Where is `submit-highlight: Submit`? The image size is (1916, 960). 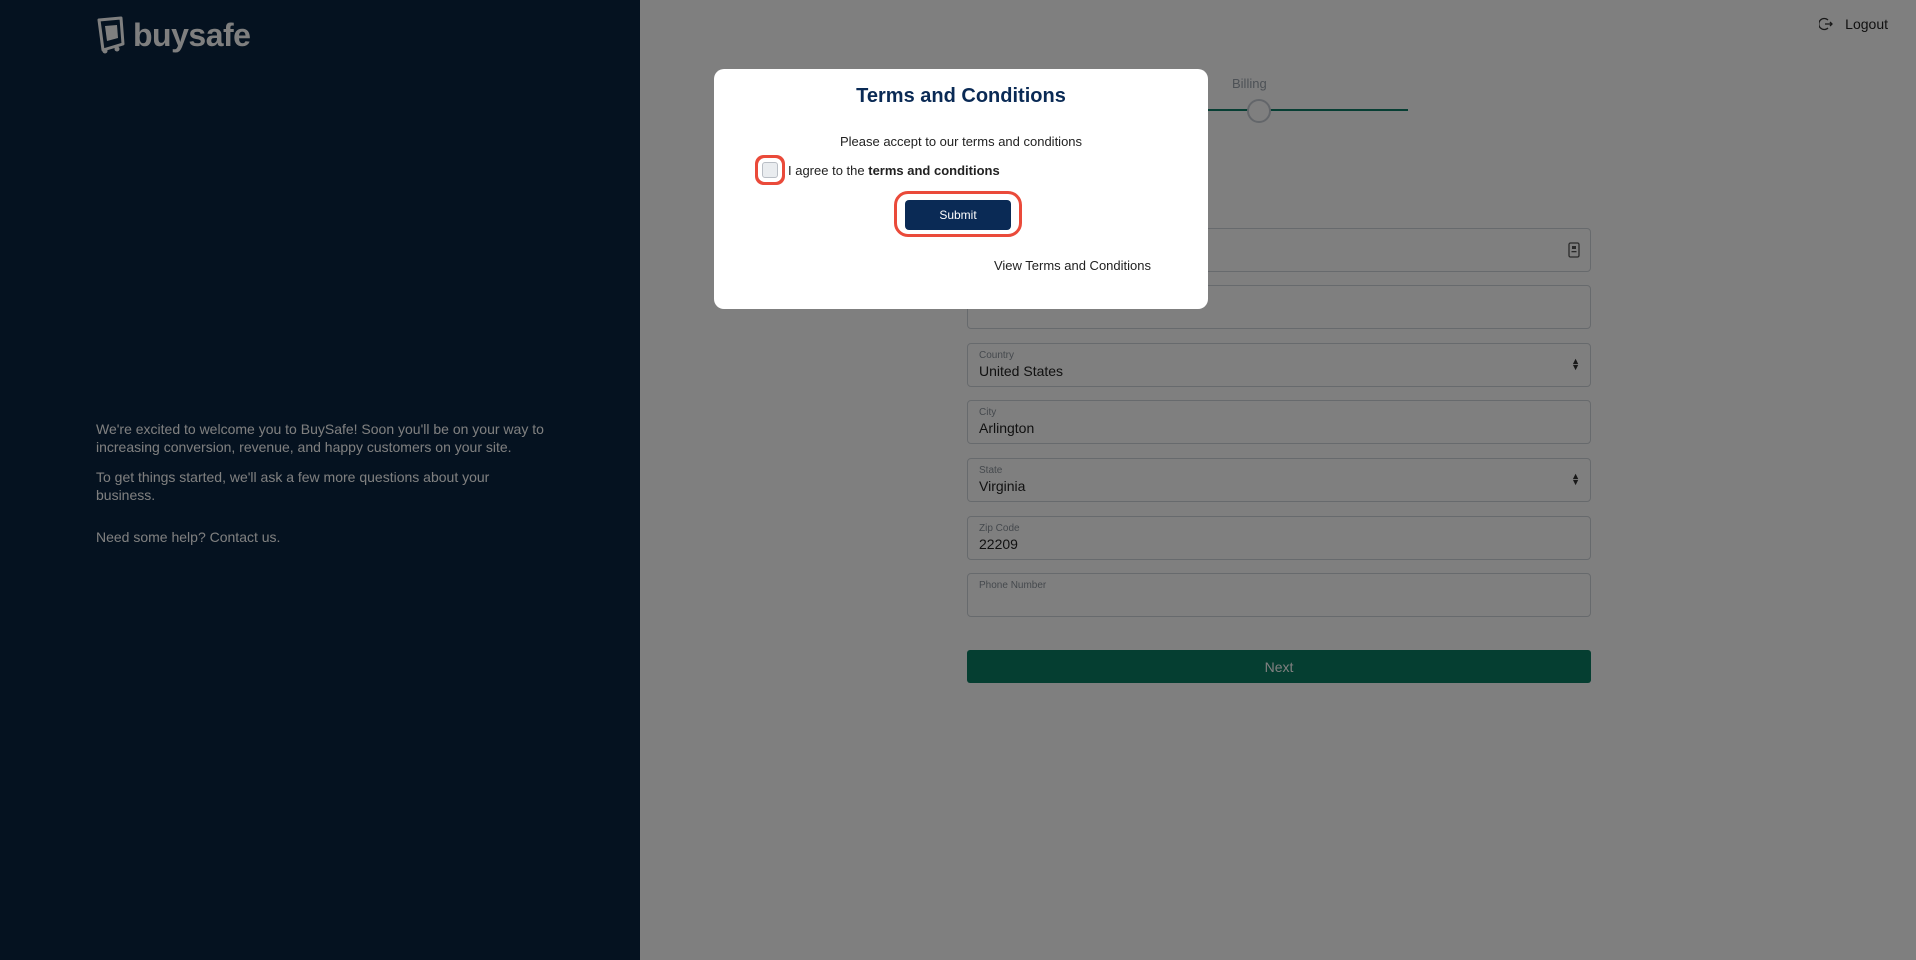
submit-highlight: Submit is located at coordinates (958, 214).